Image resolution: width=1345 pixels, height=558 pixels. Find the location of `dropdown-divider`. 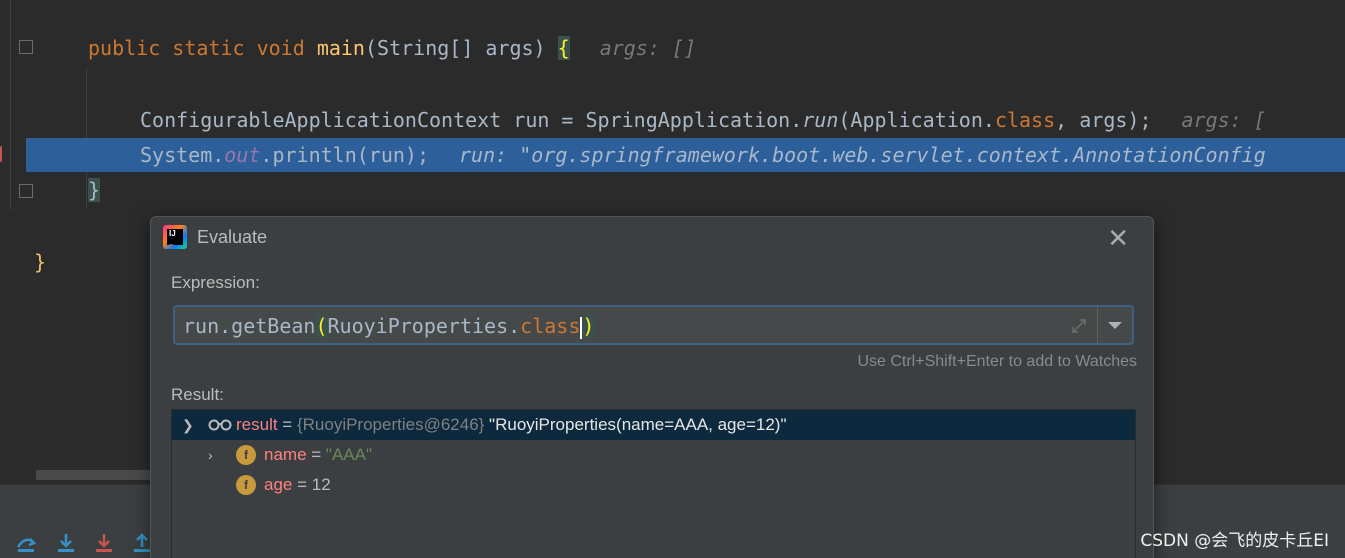

dropdown-divider is located at coordinates (1097, 325).